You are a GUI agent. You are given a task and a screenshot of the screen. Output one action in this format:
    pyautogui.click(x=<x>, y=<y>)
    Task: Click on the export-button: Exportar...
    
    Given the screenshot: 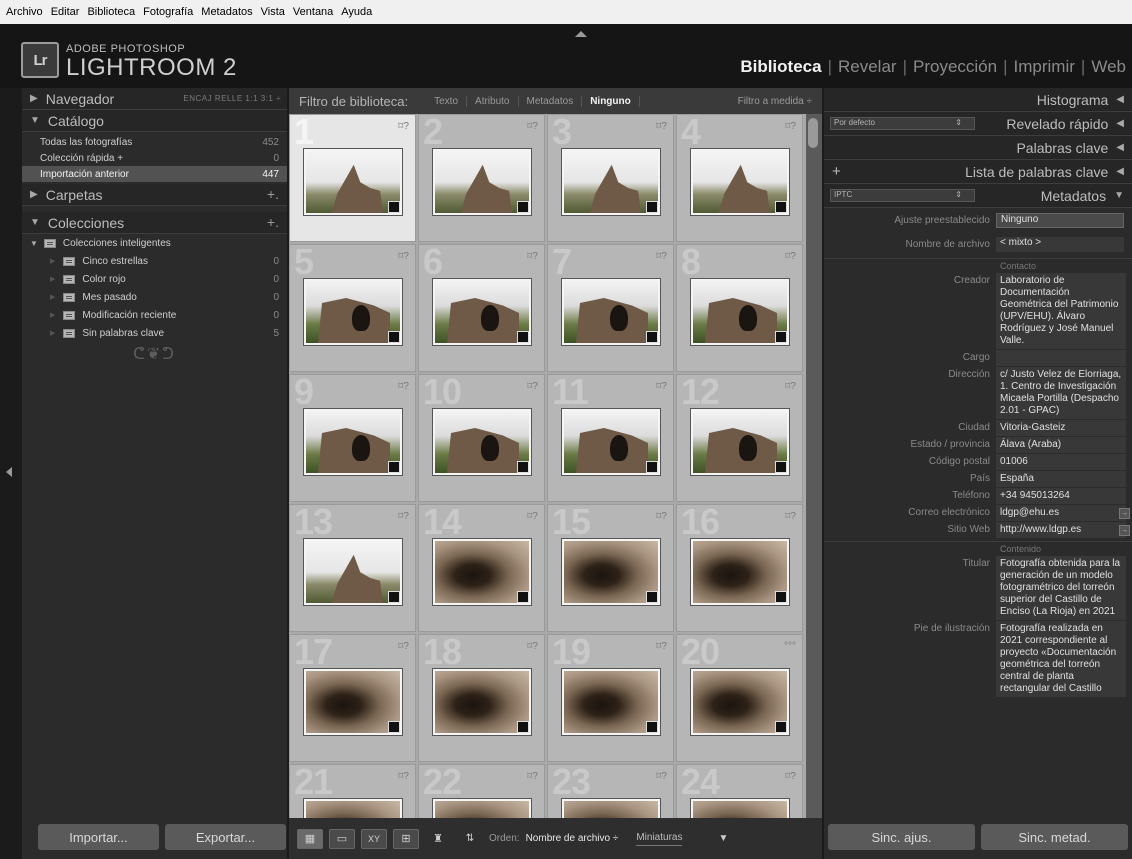 What is the action you would take?
    pyautogui.click(x=225, y=837)
    